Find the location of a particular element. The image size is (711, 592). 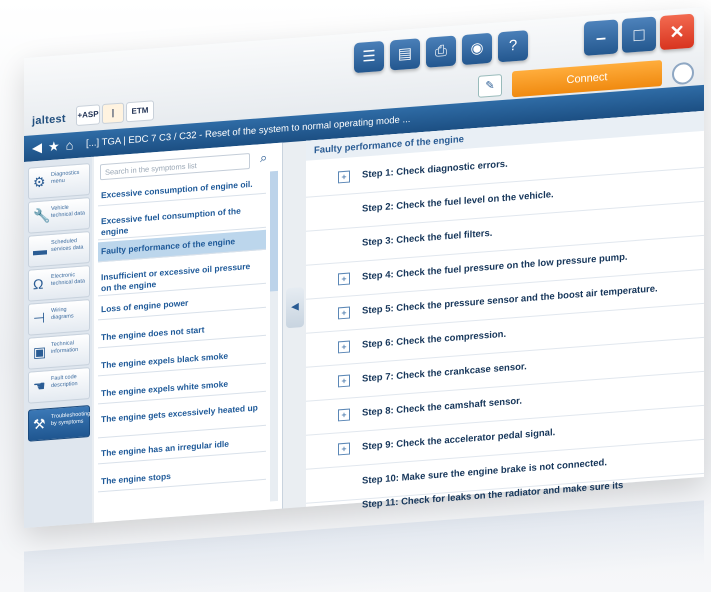

favorite-icon: ★ is located at coordinates (57, 146).